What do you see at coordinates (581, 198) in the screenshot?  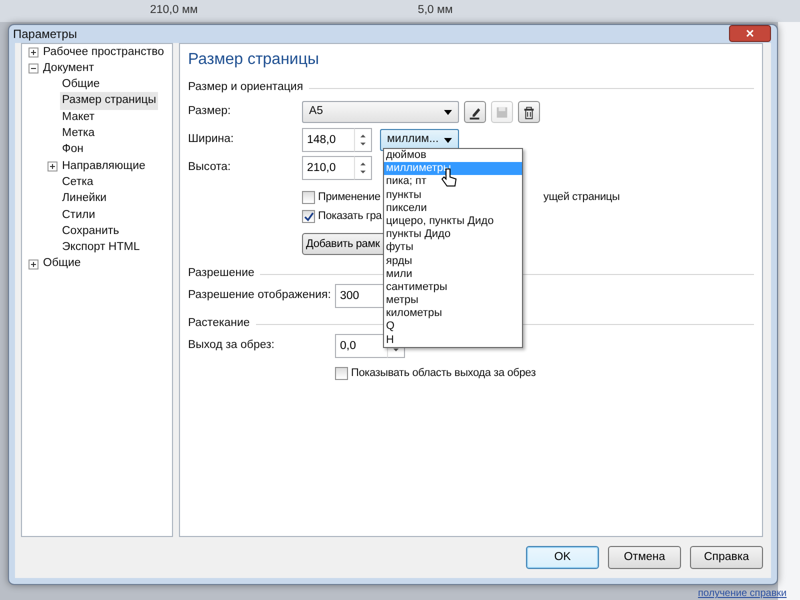 I see `checkbox-label: ущей страницы` at bounding box center [581, 198].